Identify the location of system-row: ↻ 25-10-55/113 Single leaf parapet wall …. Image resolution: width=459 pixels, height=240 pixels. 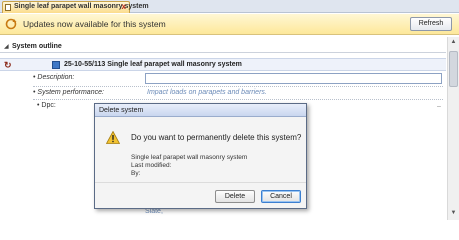
(223, 64).